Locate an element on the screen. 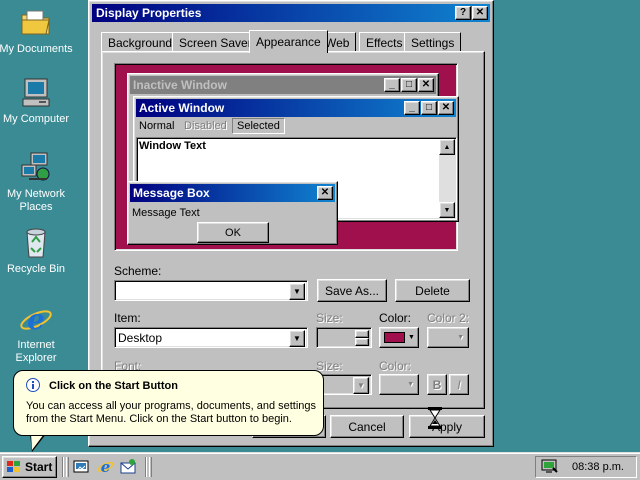  clock: 08:38 p.m. is located at coordinates (598, 467).